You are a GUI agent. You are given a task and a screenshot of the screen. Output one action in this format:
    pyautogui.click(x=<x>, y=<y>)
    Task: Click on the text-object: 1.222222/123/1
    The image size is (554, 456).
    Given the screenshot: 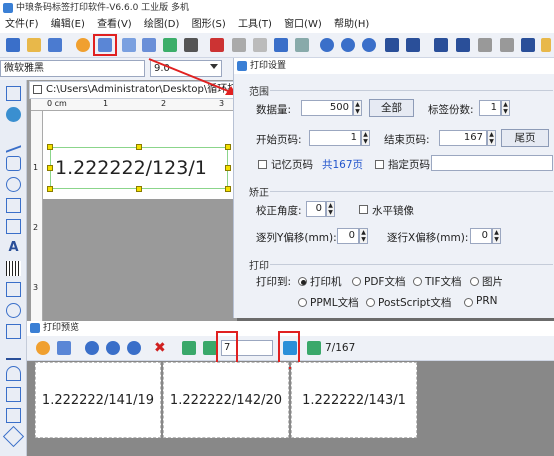 What is the action you would take?
    pyautogui.click(x=139, y=168)
    